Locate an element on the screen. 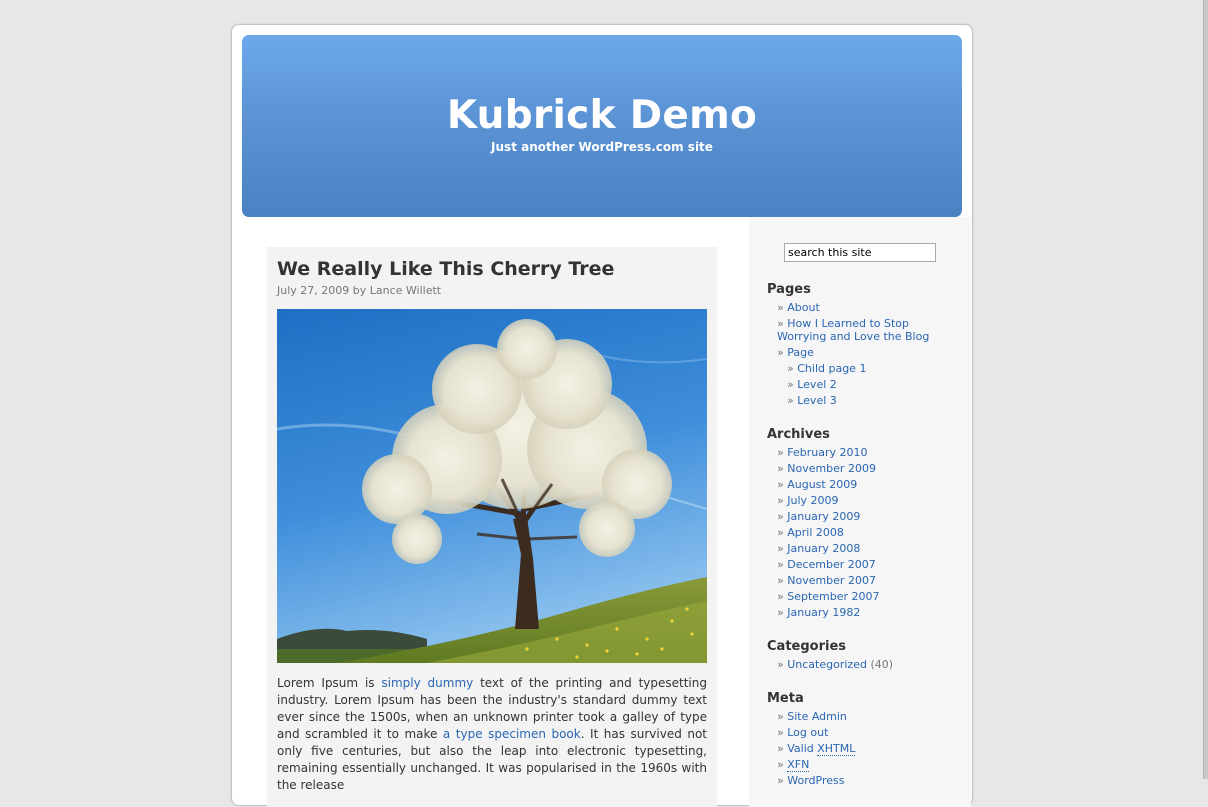 Image resolution: width=1208 pixels, height=807 pixels. list-item: » September 2007 is located at coordinates (828, 596).